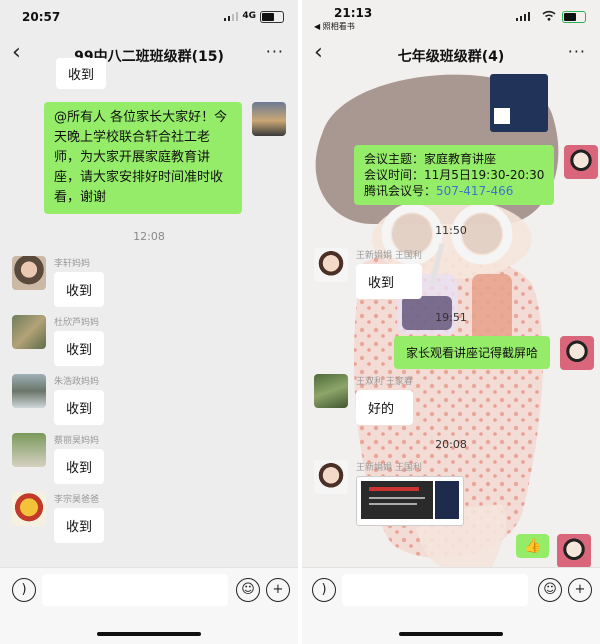 This screenshot has width=600, height=644. Describe the element at coordinates (451, 57) in the screenshot. I see `chat-title: 七年级班级群(4)` at that location.